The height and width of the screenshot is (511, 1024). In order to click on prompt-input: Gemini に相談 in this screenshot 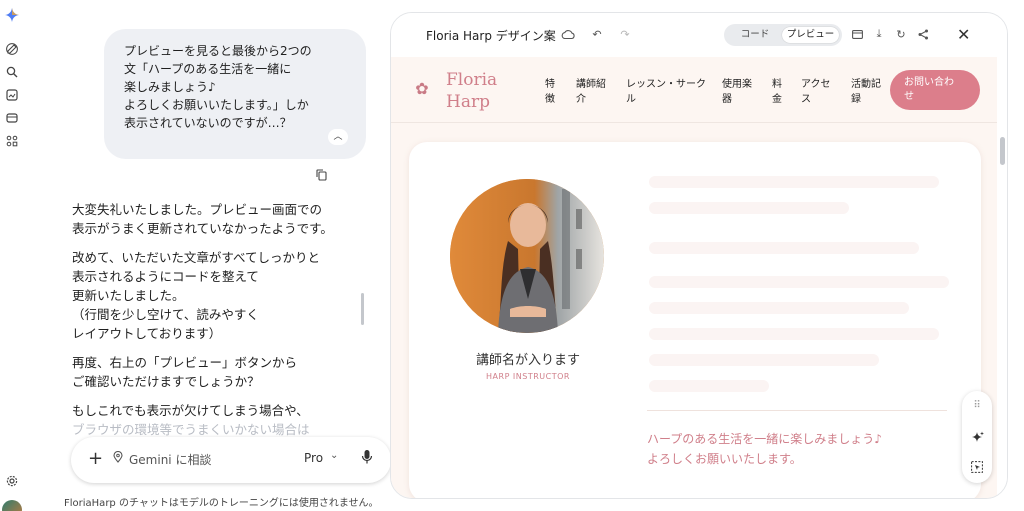, I will do `click(170, 459)`.